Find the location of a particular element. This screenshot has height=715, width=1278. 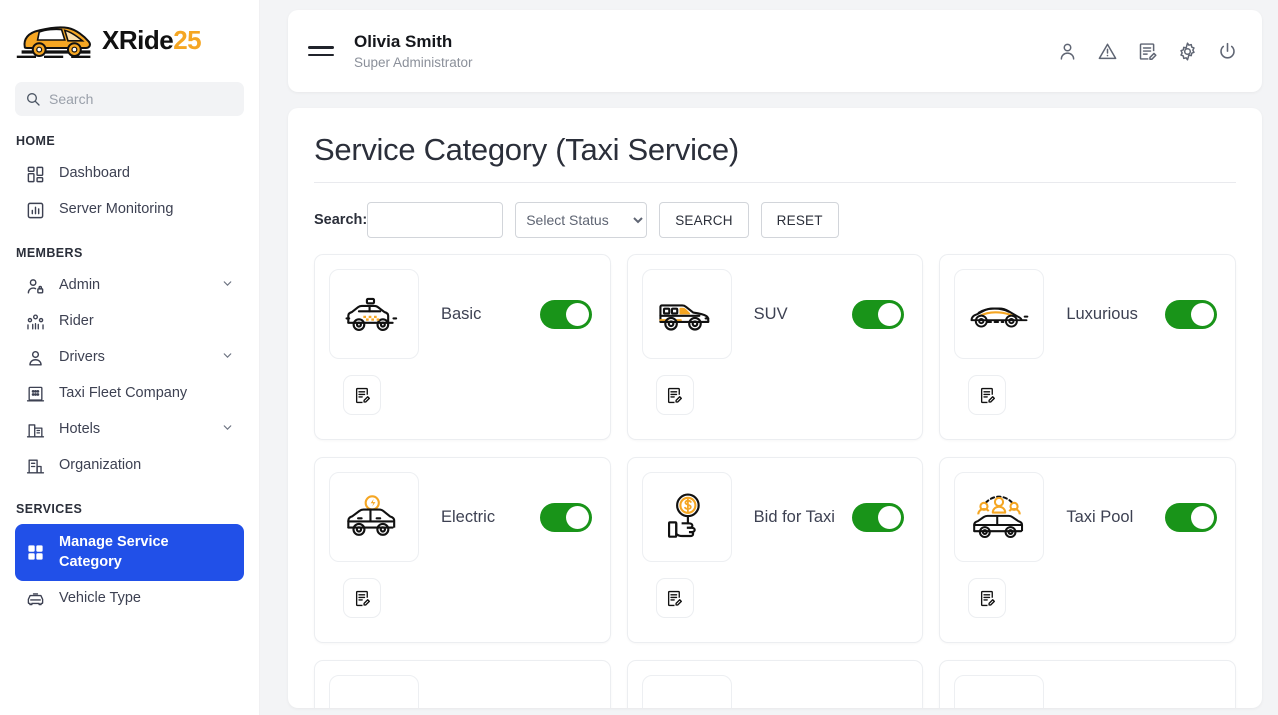

brand-name-dark: XRide is located at coordinates (138, 39).